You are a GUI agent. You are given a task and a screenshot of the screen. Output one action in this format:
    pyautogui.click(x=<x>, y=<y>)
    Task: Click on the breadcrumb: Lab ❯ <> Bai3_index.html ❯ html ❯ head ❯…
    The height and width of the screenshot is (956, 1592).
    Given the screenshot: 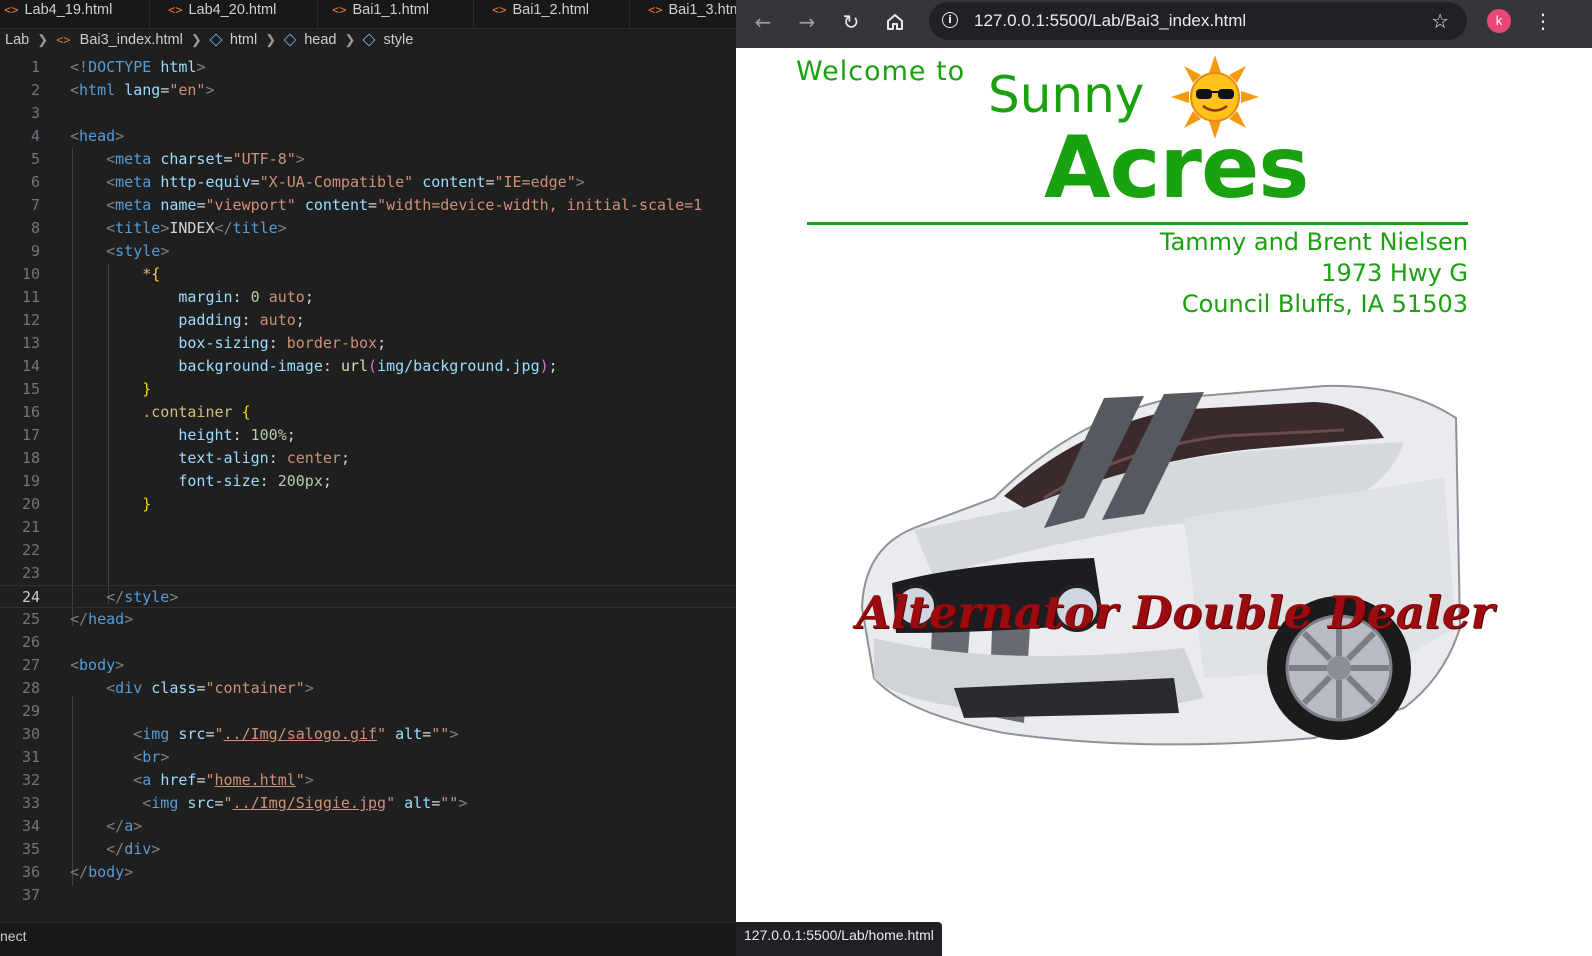 What is the action you would take?
    pyautogui.click(x=368, y=43)
    